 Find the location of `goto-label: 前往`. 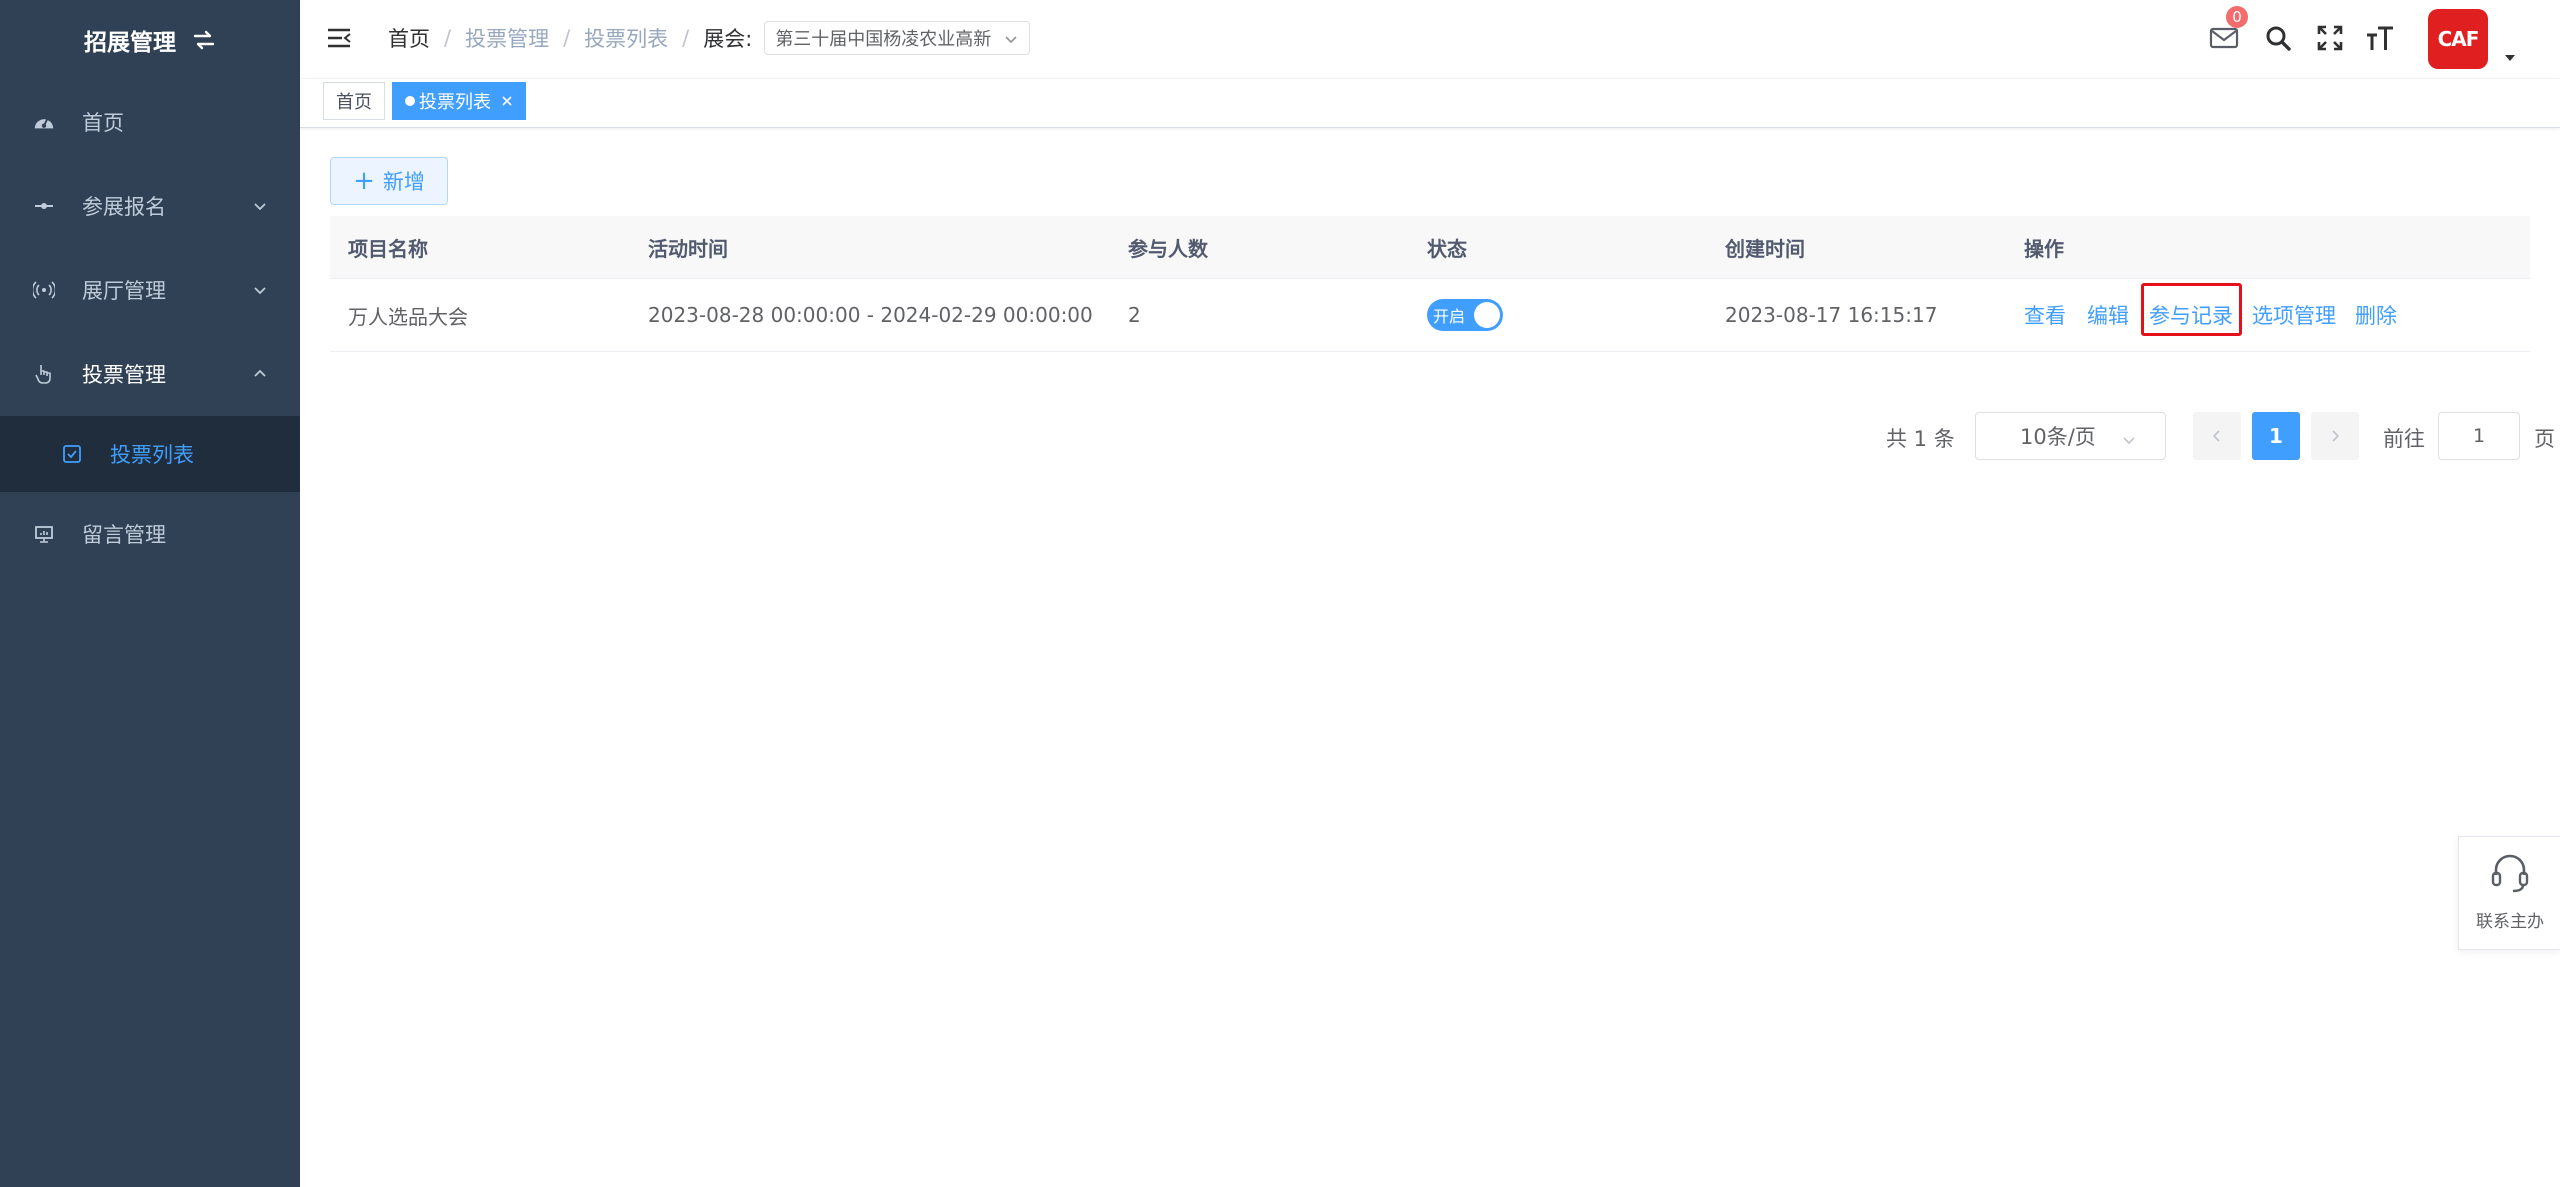

goto-label: 前往 is located at coordinates (2404, 439).